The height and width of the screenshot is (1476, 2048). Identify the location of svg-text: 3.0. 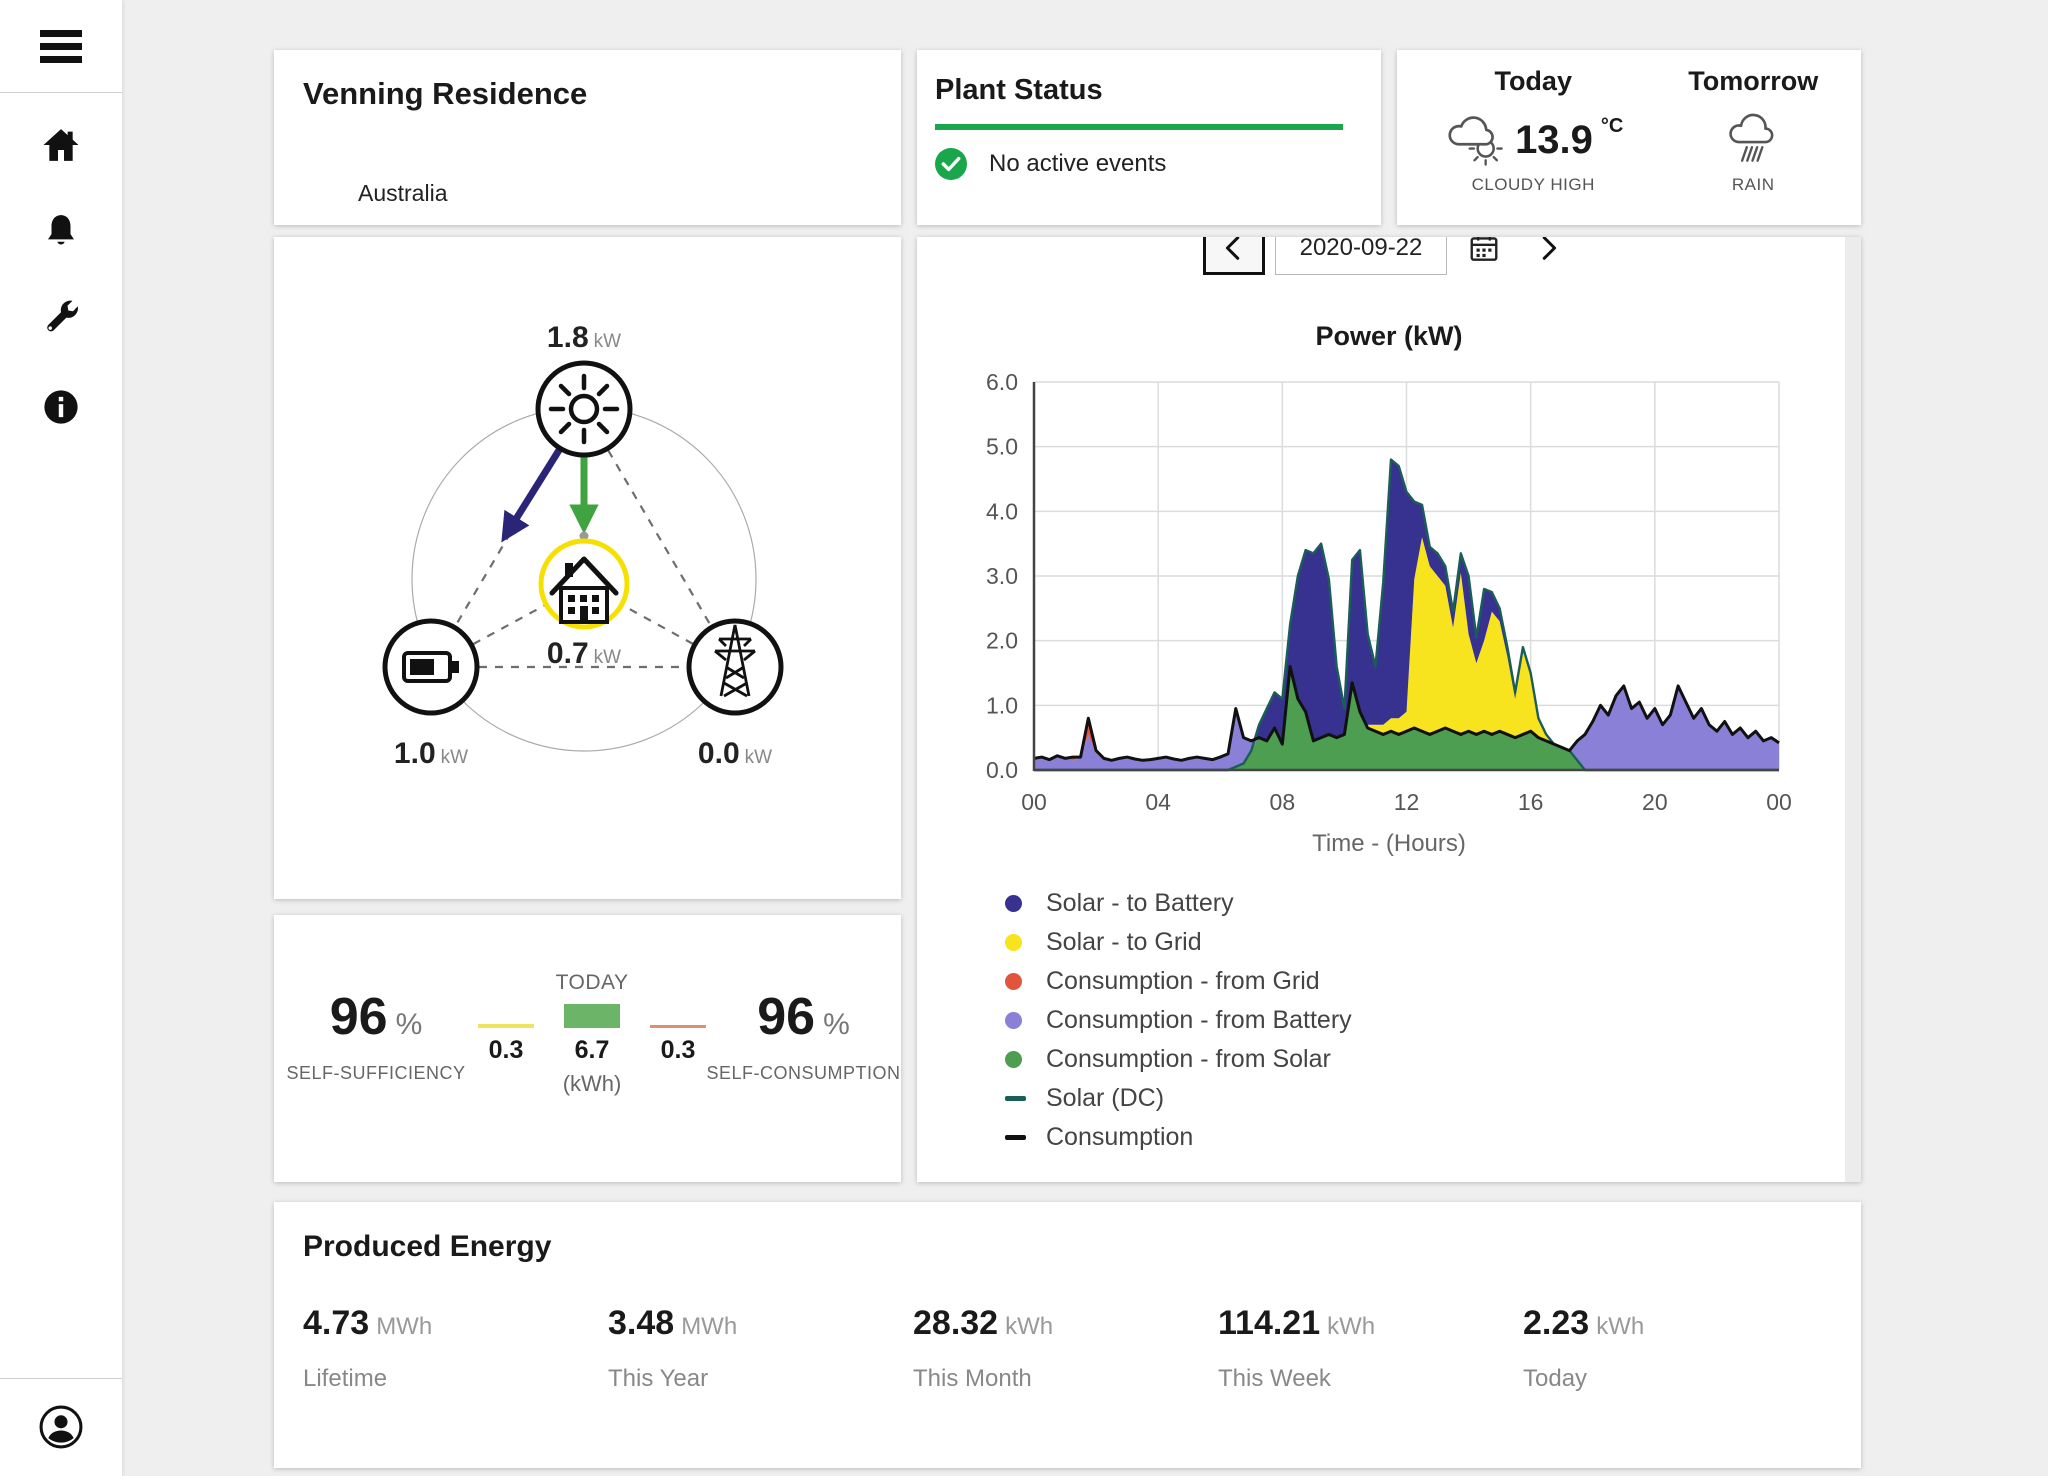
(1002, 576).